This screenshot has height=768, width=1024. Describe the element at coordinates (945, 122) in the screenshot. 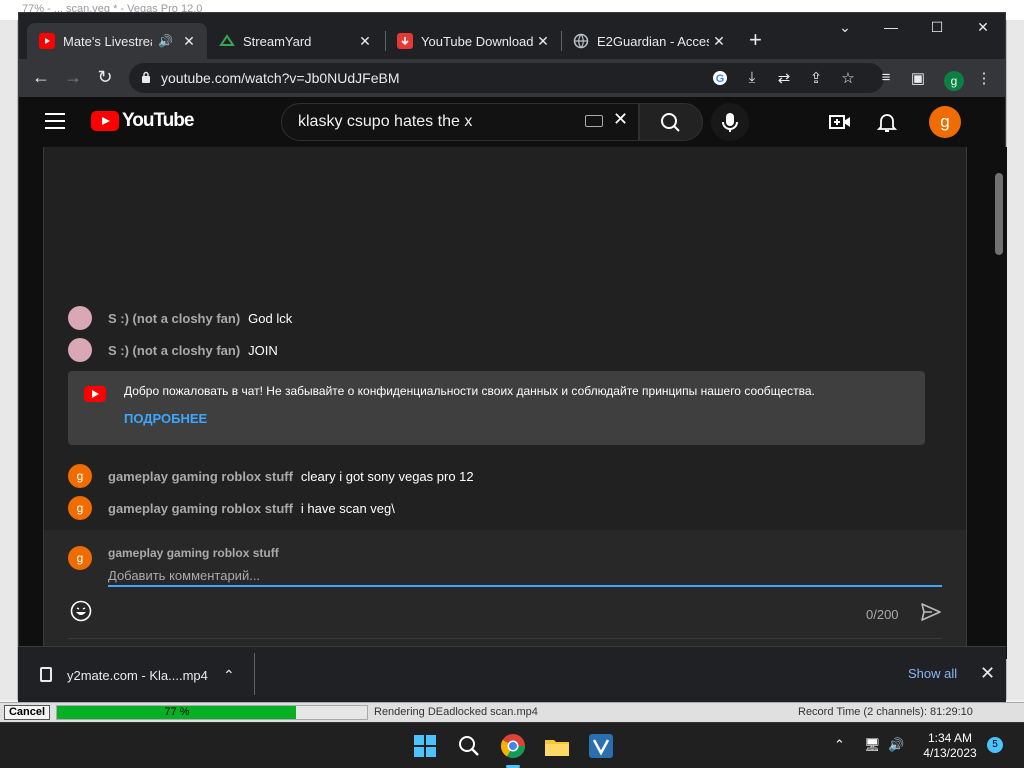

I see `account-avatar: g` at that location.